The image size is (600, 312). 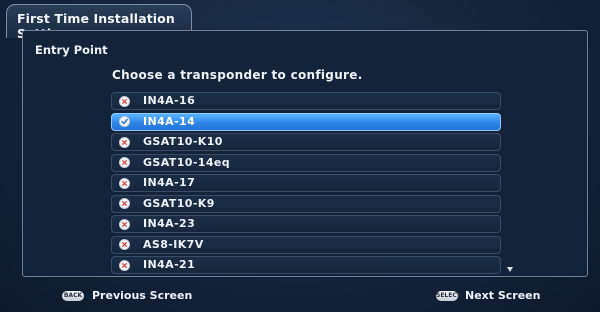 I want to click on transponder-label: AS8-IK7V, so click(x=173, y=244).